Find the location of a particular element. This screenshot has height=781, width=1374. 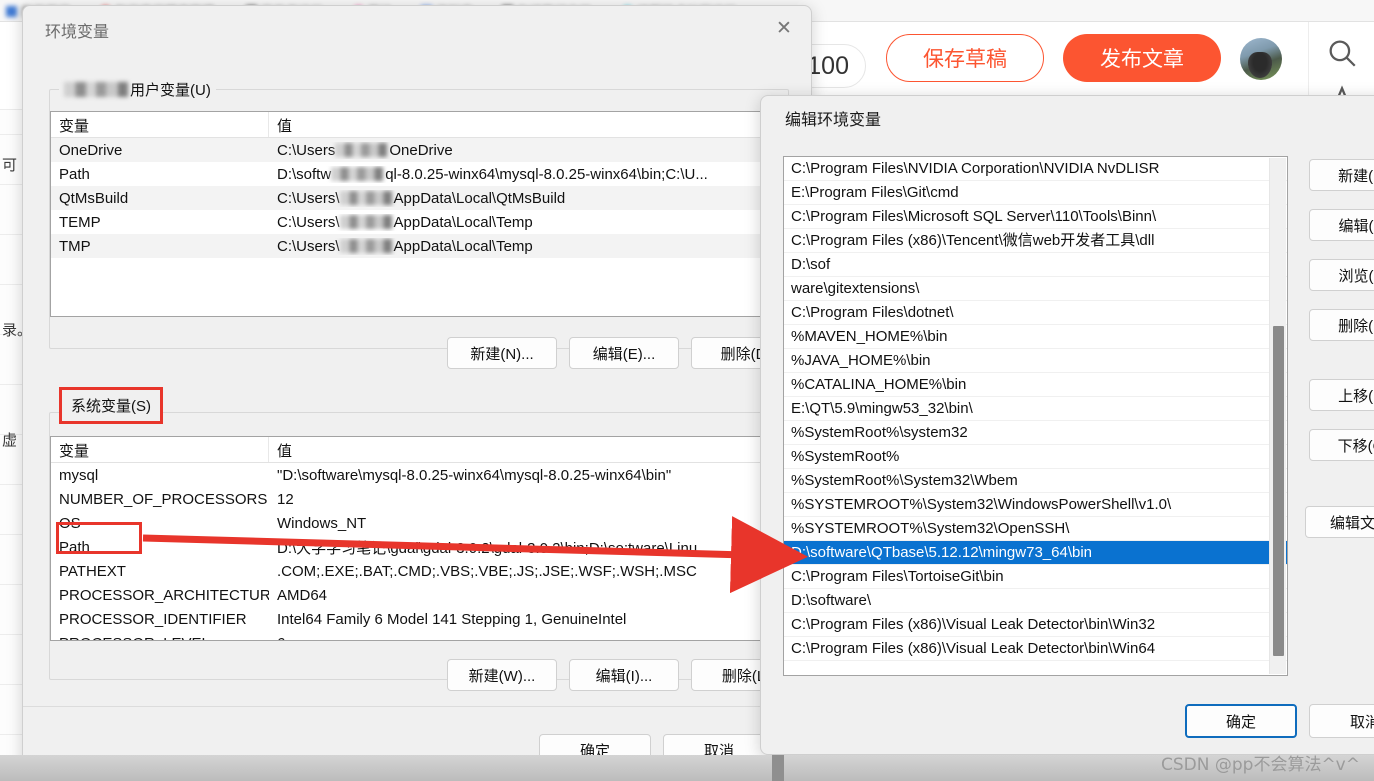

path-entry: %SYSTEMROOT%\System32\OpenSSH\ is located at coordinates (1035, 529).